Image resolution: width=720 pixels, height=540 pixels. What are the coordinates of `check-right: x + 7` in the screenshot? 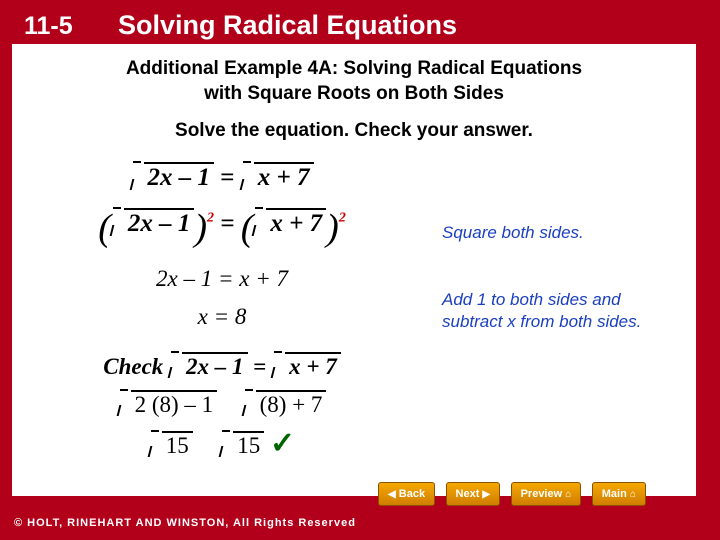 It's located at (313, 366).